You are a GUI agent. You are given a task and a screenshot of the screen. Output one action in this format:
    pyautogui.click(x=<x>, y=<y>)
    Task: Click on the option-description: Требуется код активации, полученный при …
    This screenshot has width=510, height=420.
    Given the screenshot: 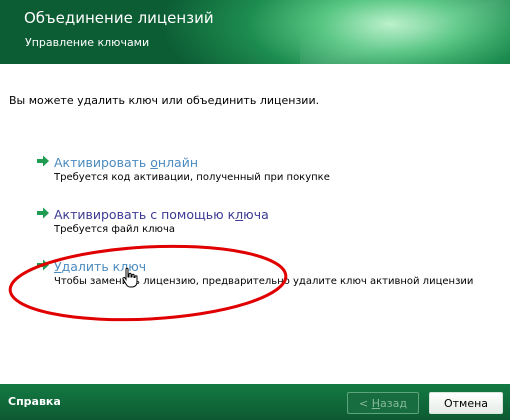 What is the action you would take?
    pyautogui.click(x=192, y=177)
    